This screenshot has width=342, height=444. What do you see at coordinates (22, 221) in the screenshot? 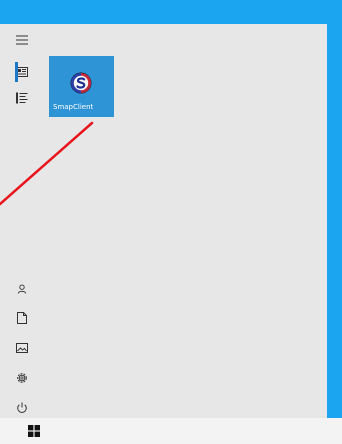
I see `start-menu-nav-rail` at bounding box center [22, 221].